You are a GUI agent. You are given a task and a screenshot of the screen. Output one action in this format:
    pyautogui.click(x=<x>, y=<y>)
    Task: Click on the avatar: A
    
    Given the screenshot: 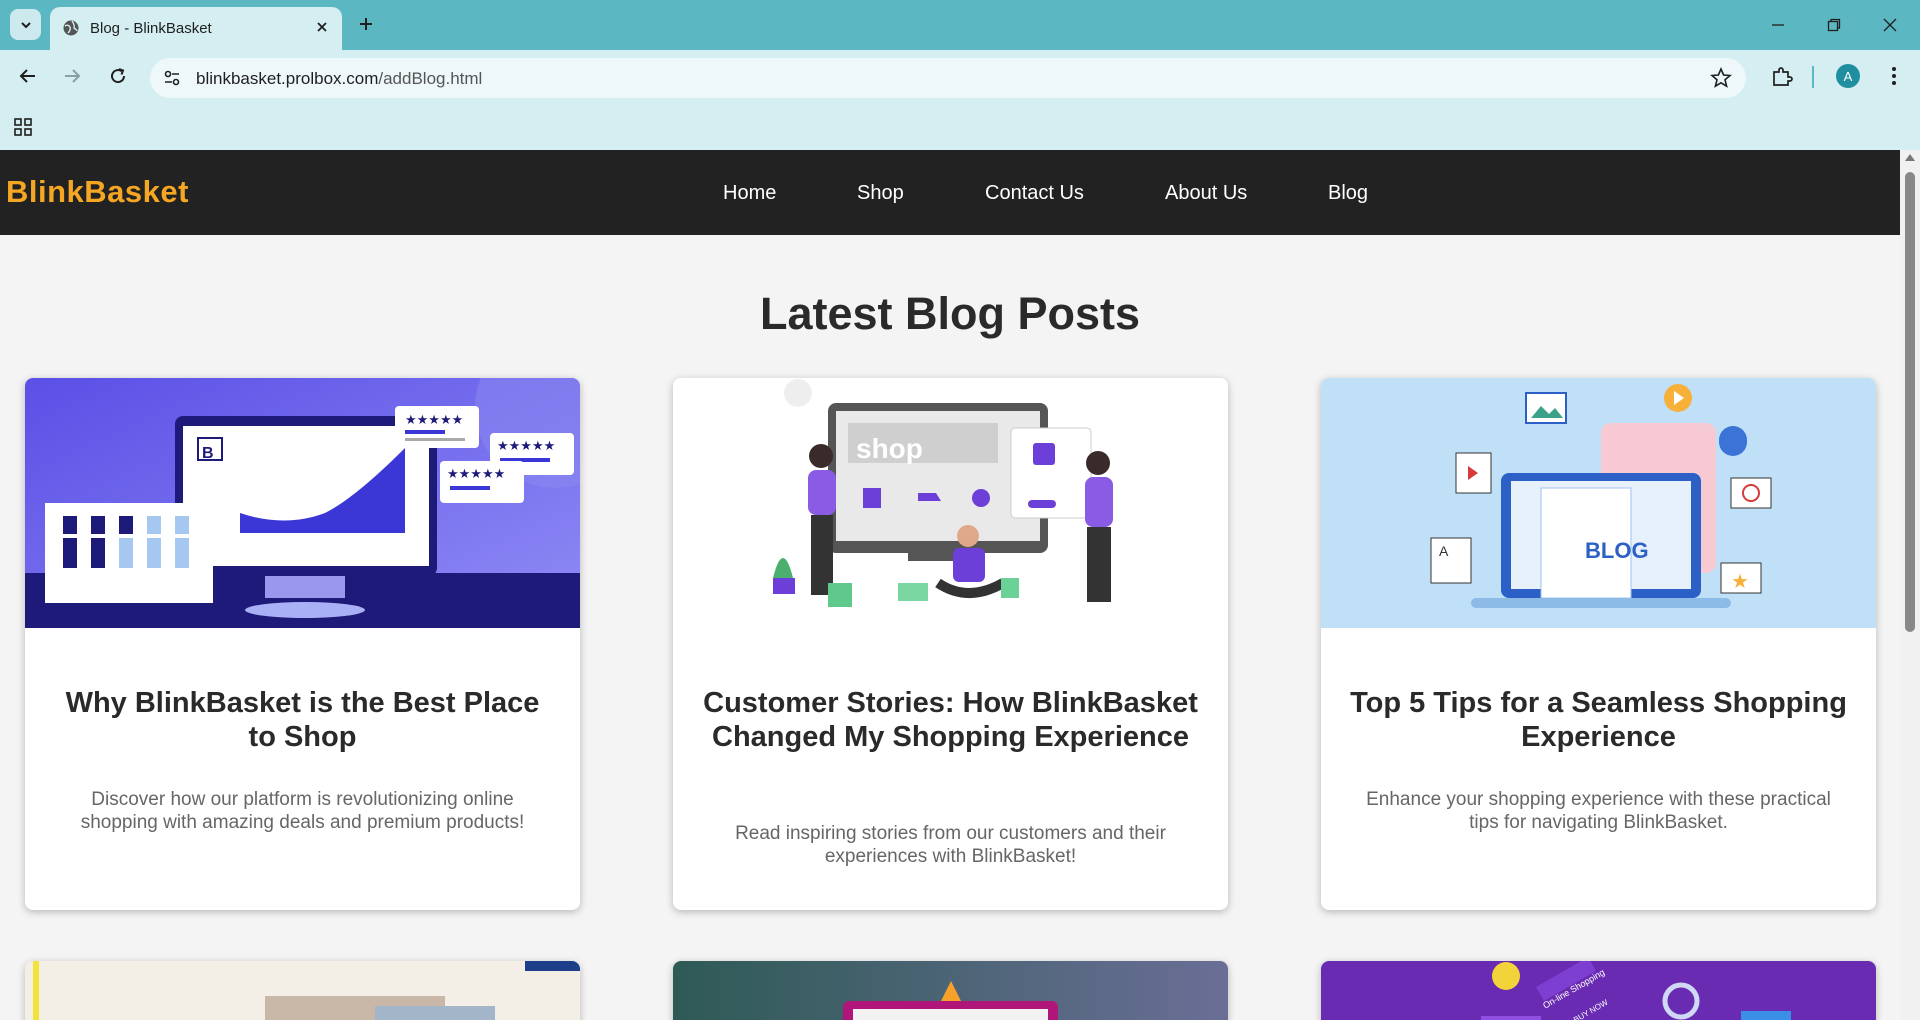 What is the action you would take?
    pyautogui.click(x=1848, y=76)
    